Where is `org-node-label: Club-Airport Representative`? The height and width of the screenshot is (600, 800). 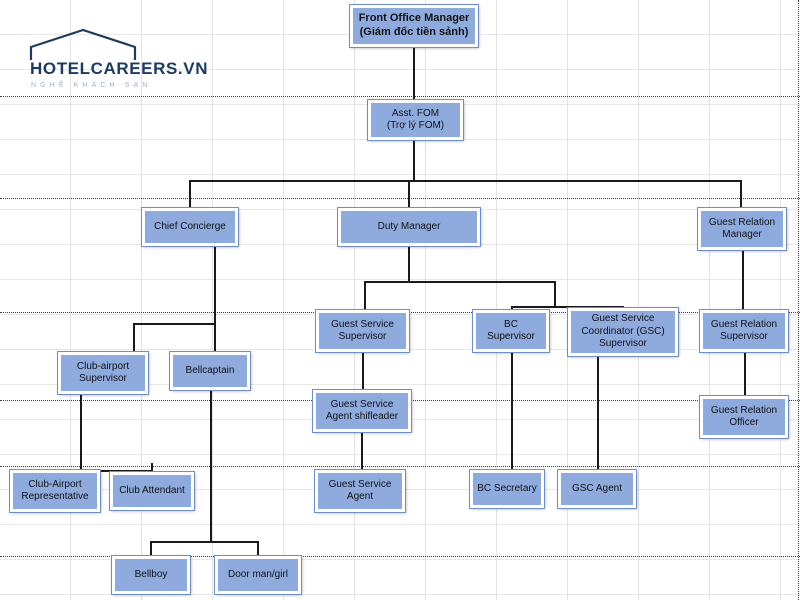
org-node-label: Club-Airport Representative is located at coordinates (55, 490).